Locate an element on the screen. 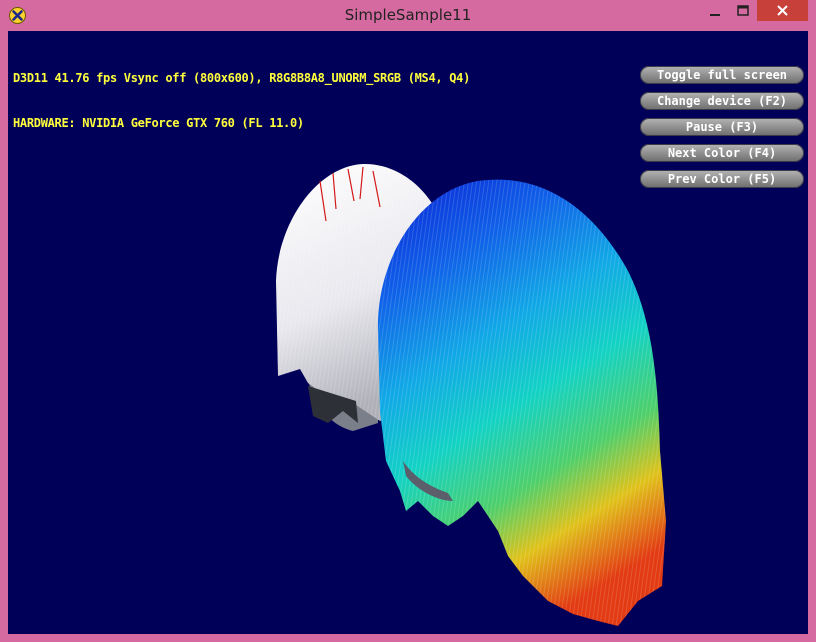 This screenshot has width=816, height=642. minimize-button is located at coordinates (715, 10).